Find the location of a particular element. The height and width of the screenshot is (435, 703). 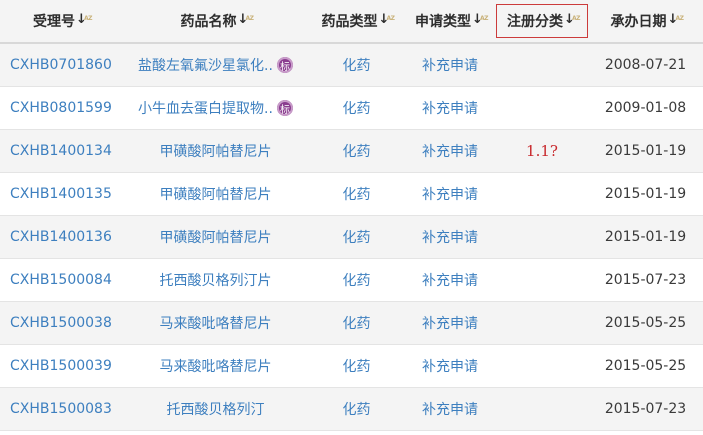

column-header-app-type-label: 申请类型 is located at coordinates (443, 22).